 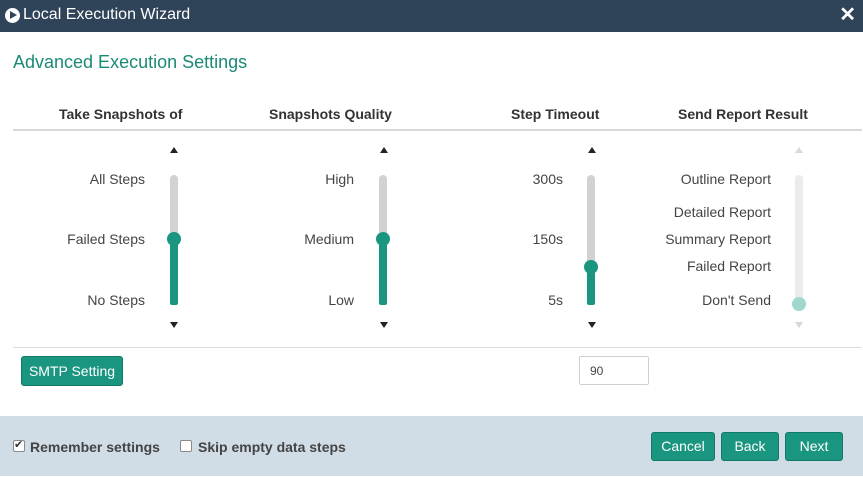 I want to click on report-option: Detailed Report, so click(x=722, y=212).